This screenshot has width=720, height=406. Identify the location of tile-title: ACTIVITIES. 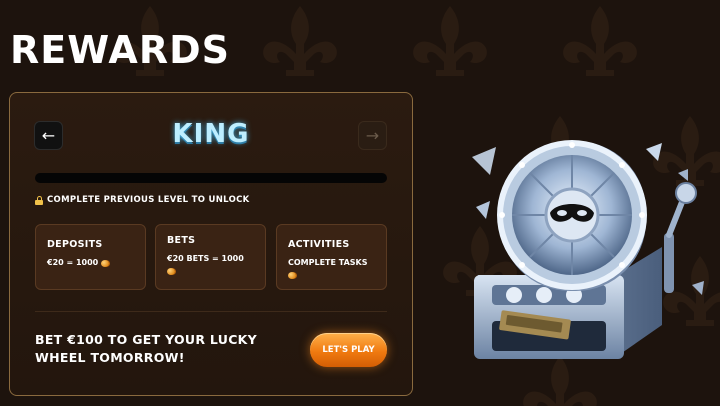
(319, 244).